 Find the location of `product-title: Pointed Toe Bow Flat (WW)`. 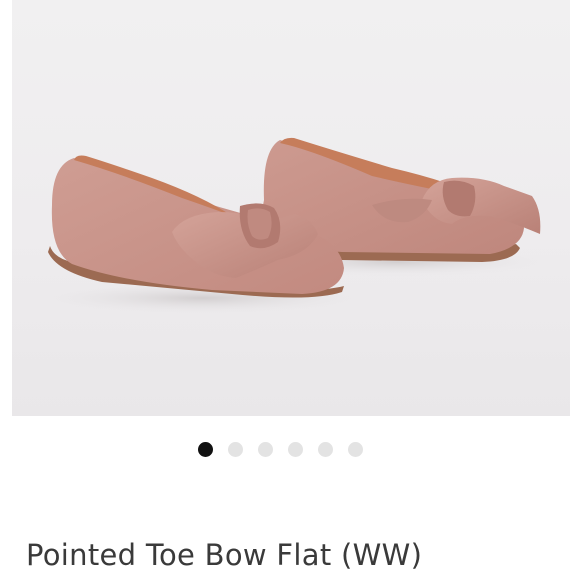

product-title: Pointed Toe Bow Flat (WW) is located at coordinates (224, 555).